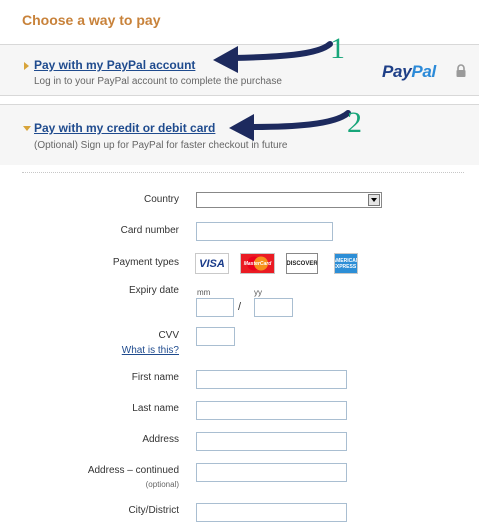  Describe the element at coordinates (354, 122) in the screenshot. I see `annotation-number-2: 2` at that location.